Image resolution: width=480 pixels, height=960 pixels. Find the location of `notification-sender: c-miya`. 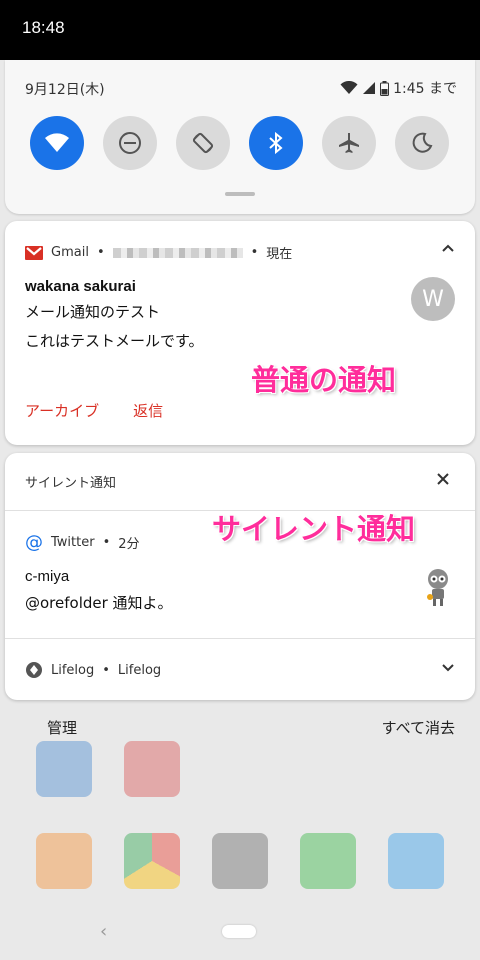

notification-sender: c-miya is located at coordinates (47, 576).